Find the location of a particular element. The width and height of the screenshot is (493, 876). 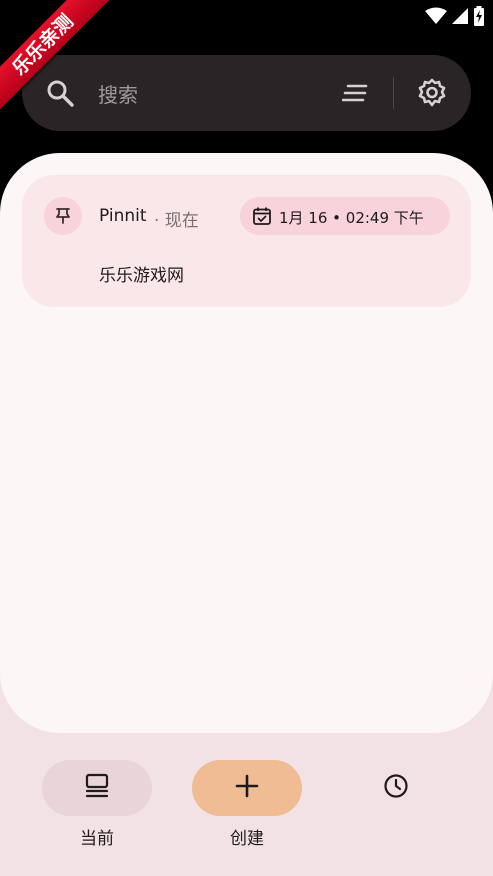

nav-pill-history is located at coordinates (396, 788).